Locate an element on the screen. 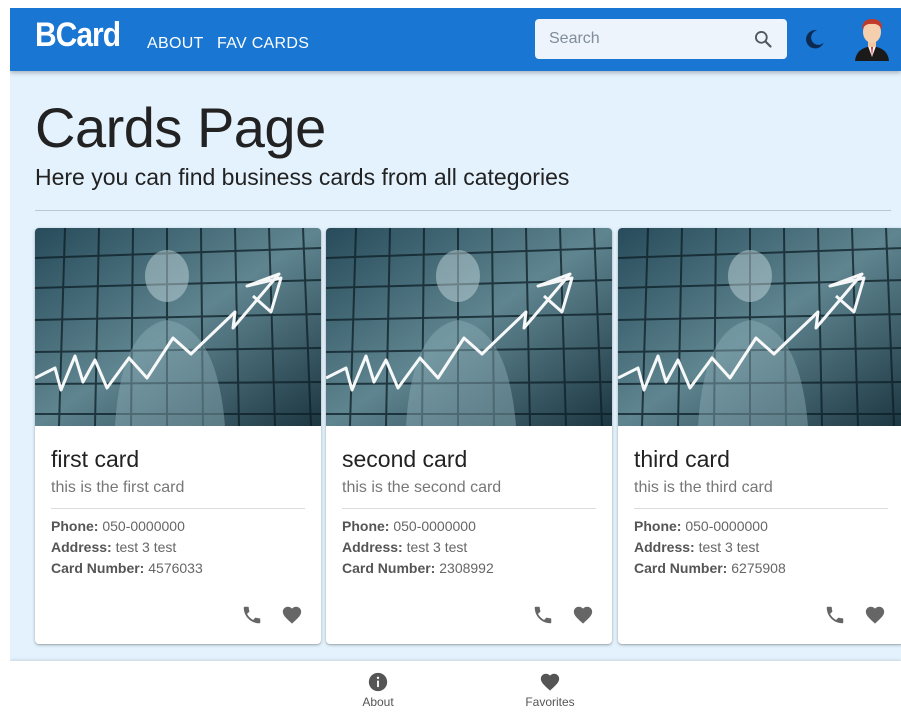  header-divider is located at coordinates (463, 210).